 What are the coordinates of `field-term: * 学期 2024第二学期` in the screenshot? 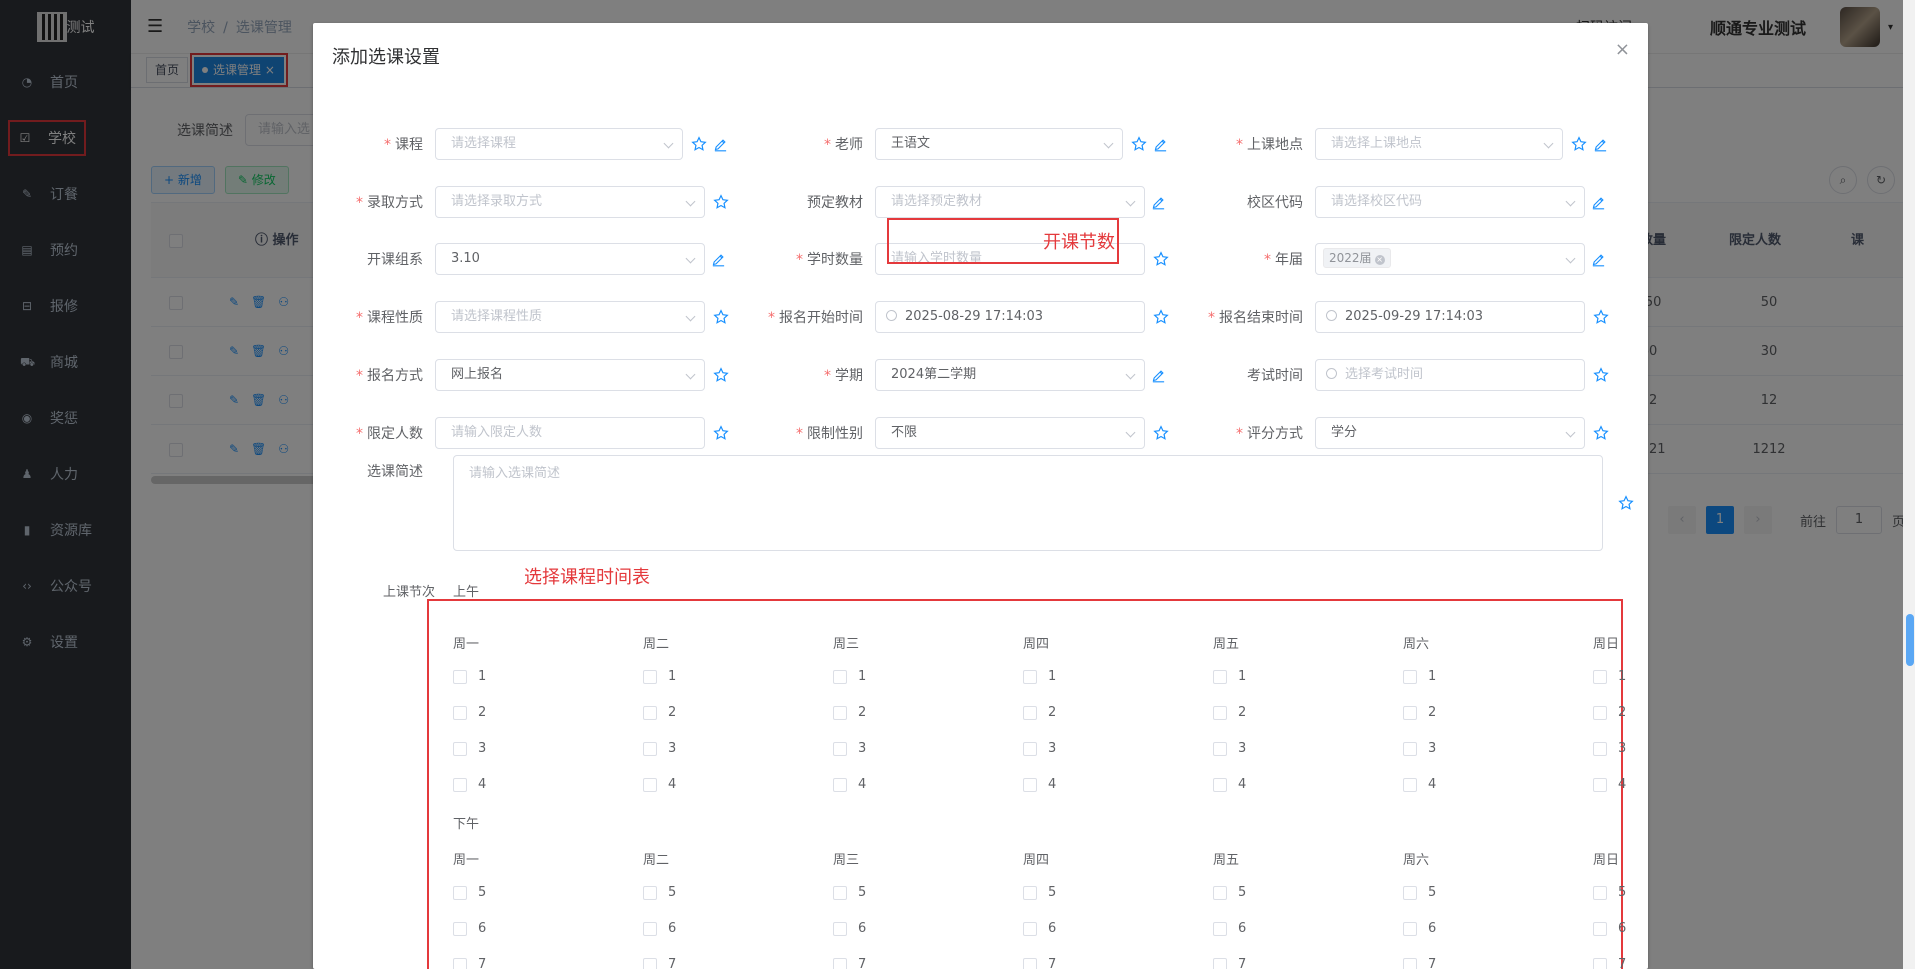 It's located at (959, 375).